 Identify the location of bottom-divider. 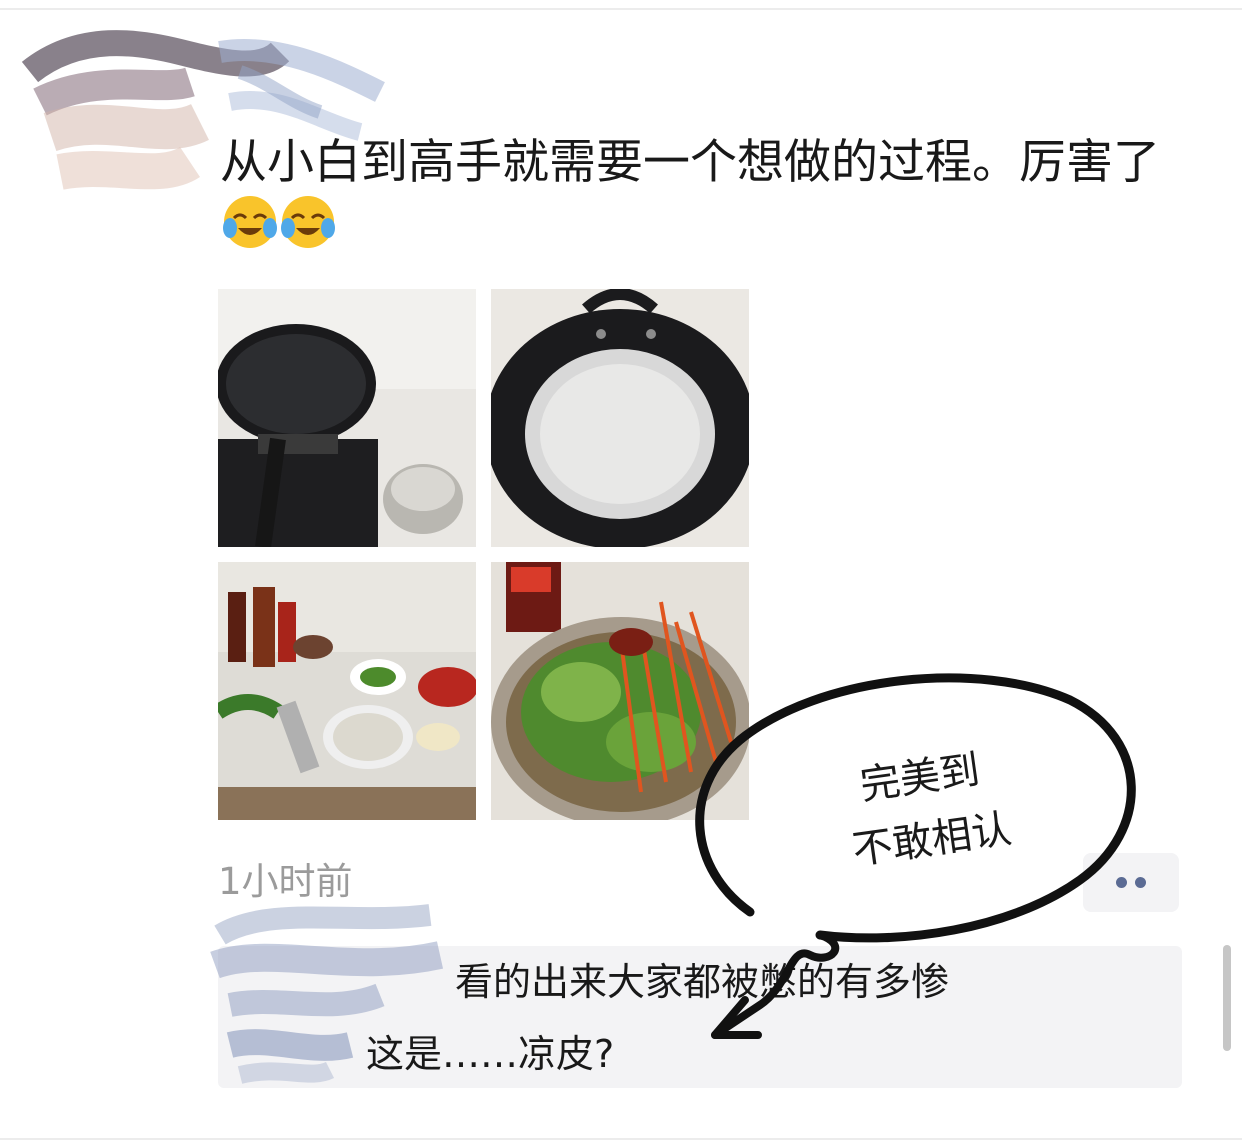
(621, 1139).